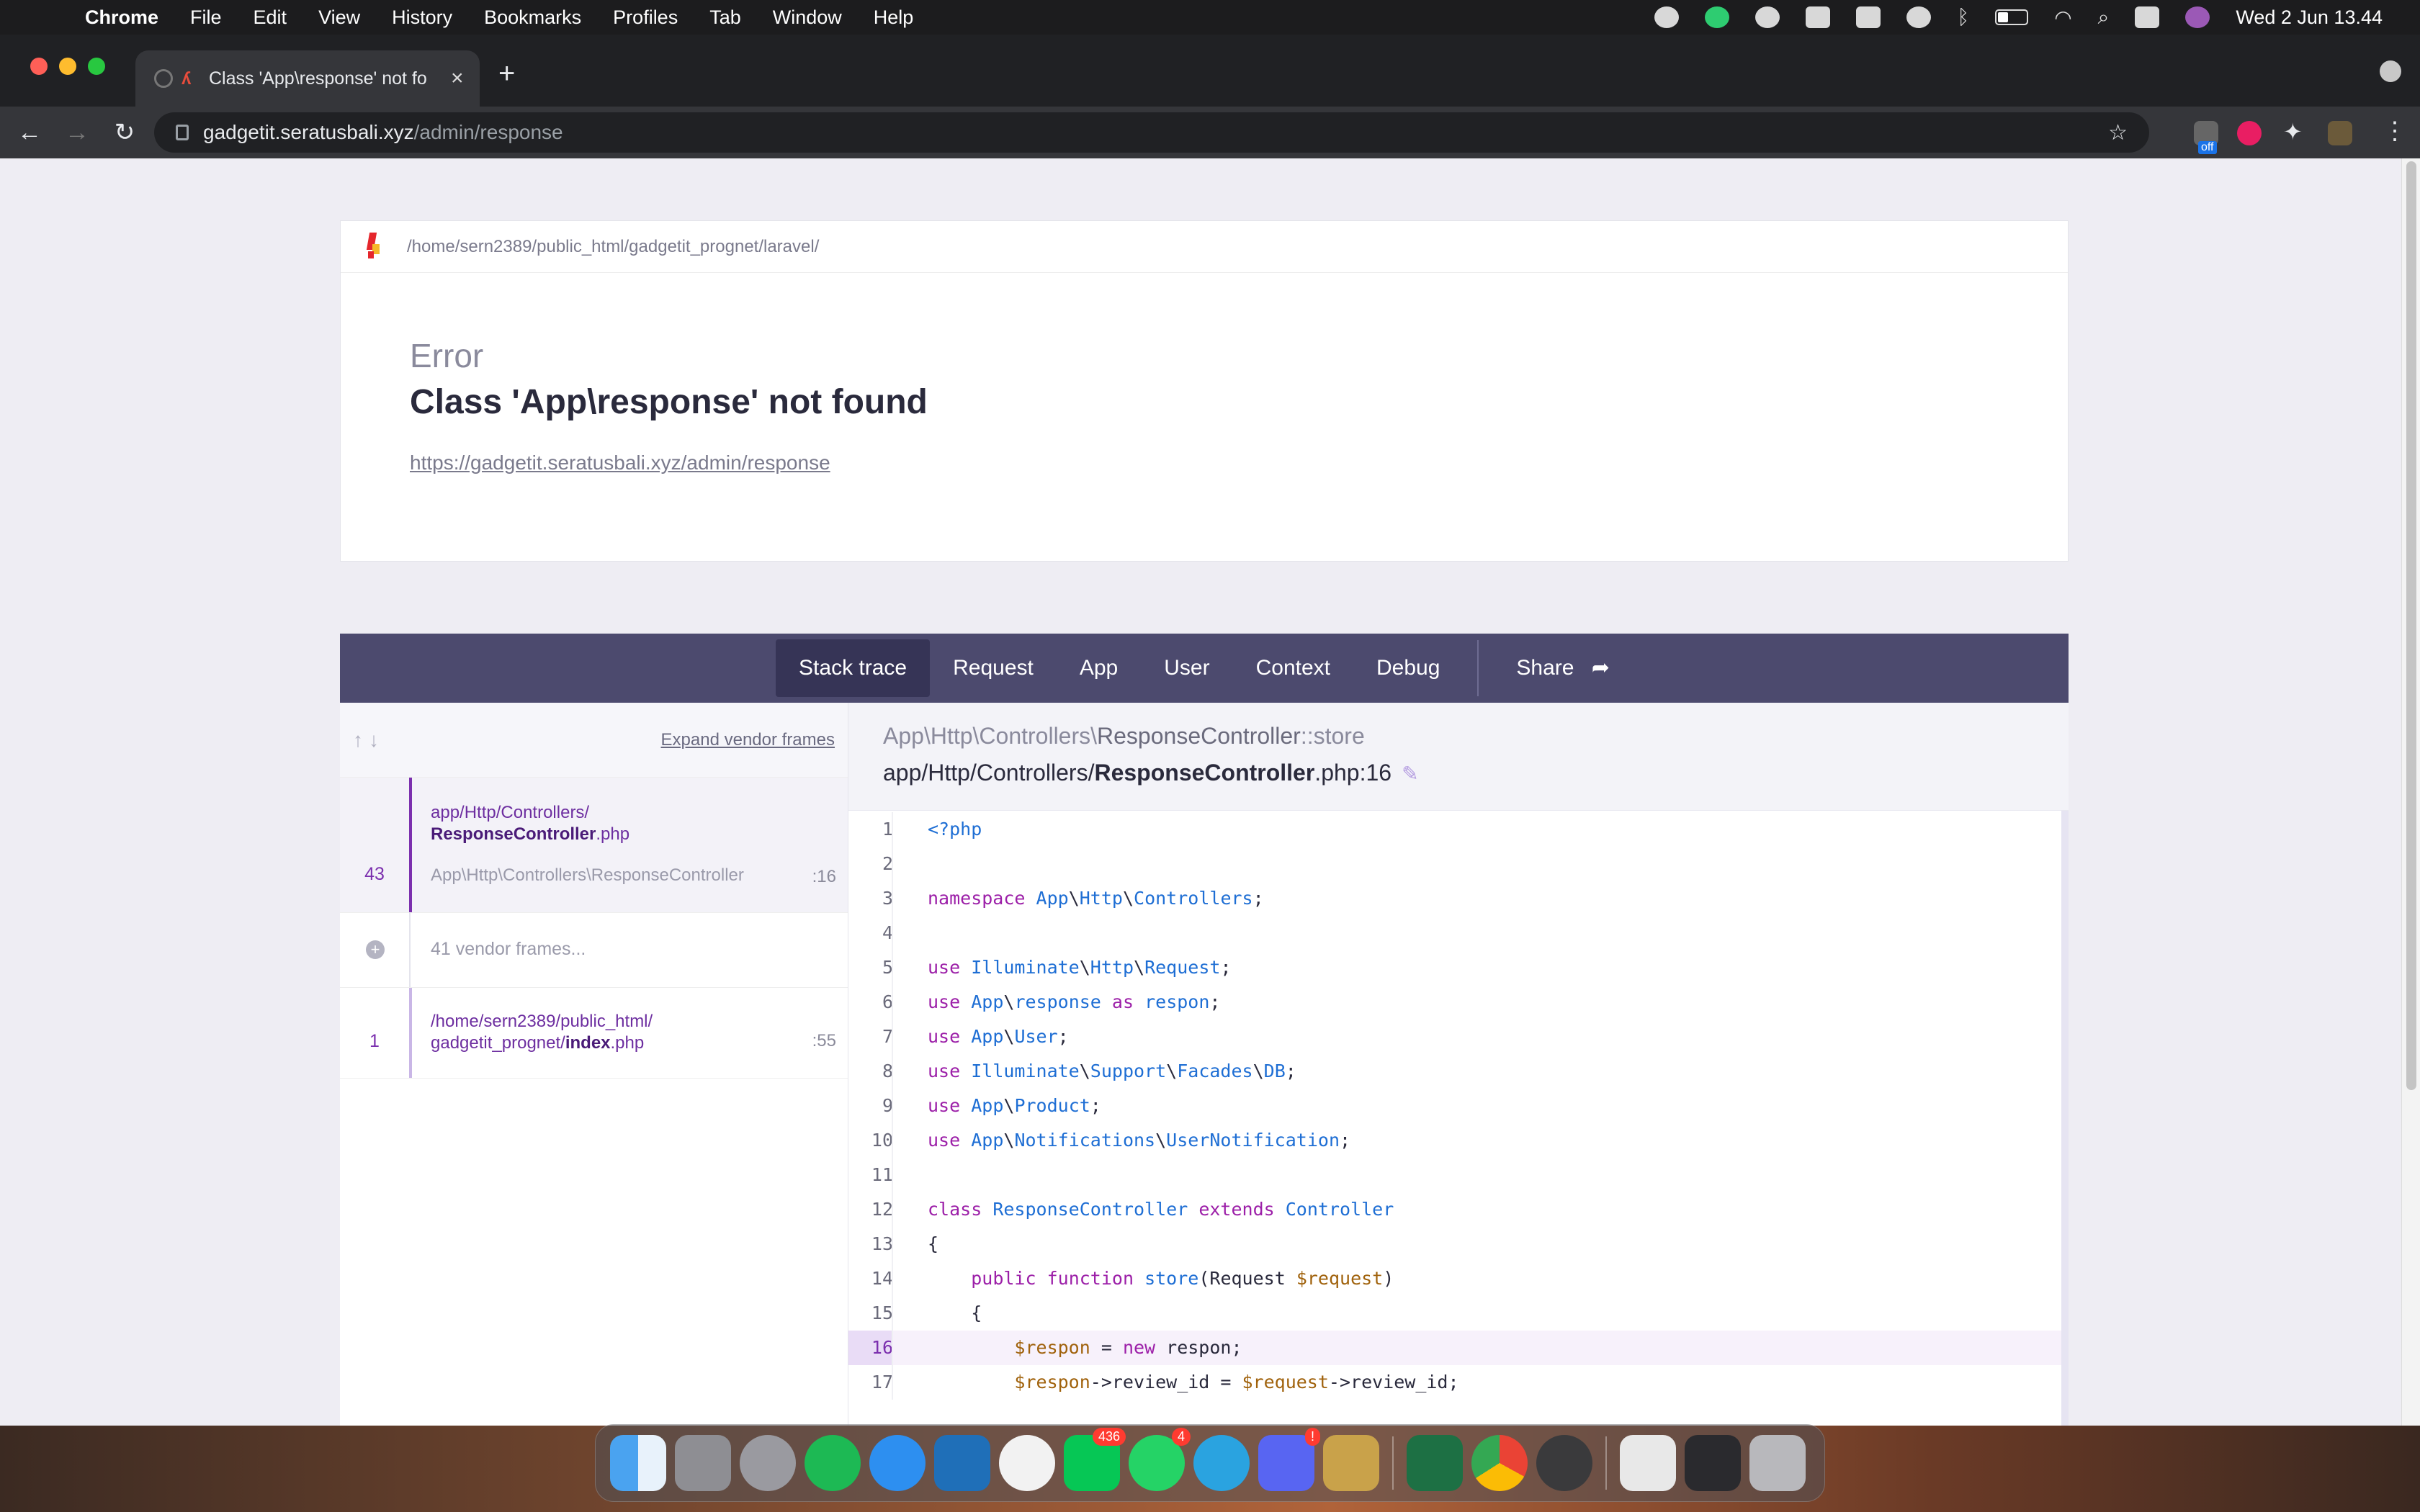  Describe the element at coordinates (1289, 1459) in the screenshot. I see `discord-icon: !` at that location.